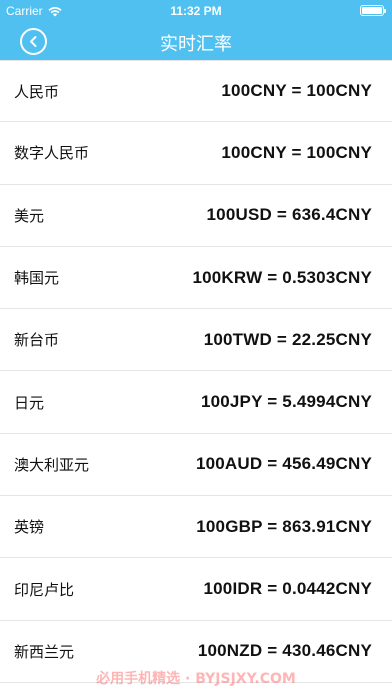 This screenshot has width=392, height=696. What do you see at coordinates (37, 340) in the screenshot?
I see `currency-name: 新台币` at bounding box center [37, 340].